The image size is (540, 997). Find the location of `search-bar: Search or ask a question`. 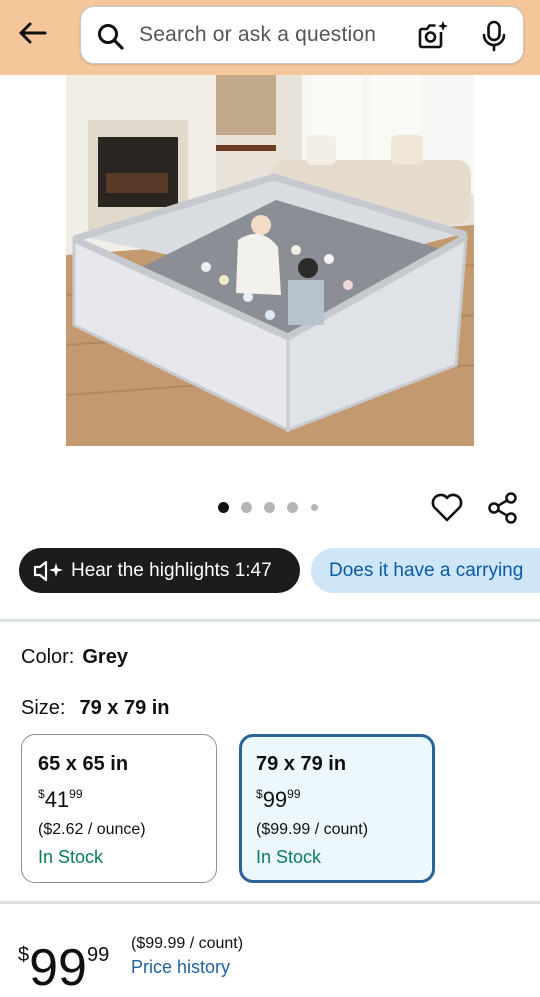

search-bar: Search or ask a question is located at coordinates (302, 35).